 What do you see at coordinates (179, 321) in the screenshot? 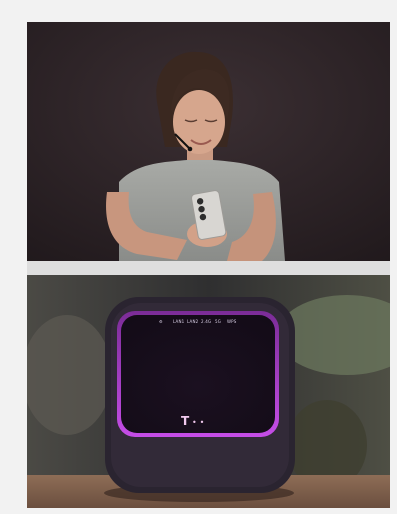
I see `status-label-1: LAN1` at bounding box center [179, 321].